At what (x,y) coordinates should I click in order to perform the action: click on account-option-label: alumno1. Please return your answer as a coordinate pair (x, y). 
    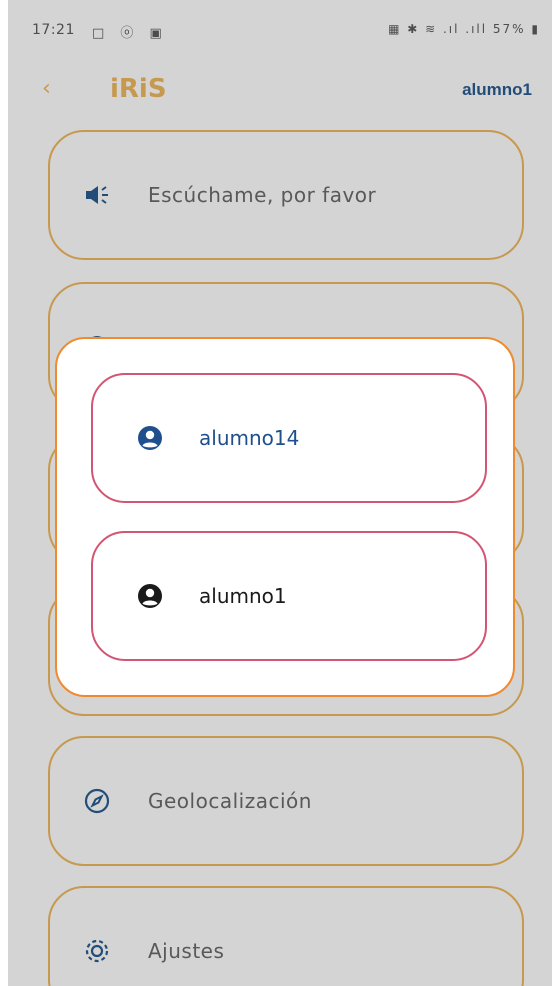
    Looking at the image, I should click on (243, 596).